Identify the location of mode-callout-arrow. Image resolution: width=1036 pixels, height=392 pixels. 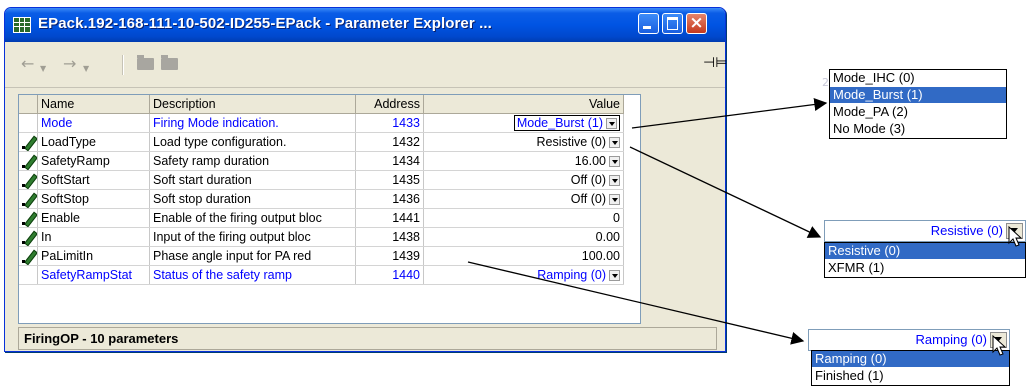
(729, 113).